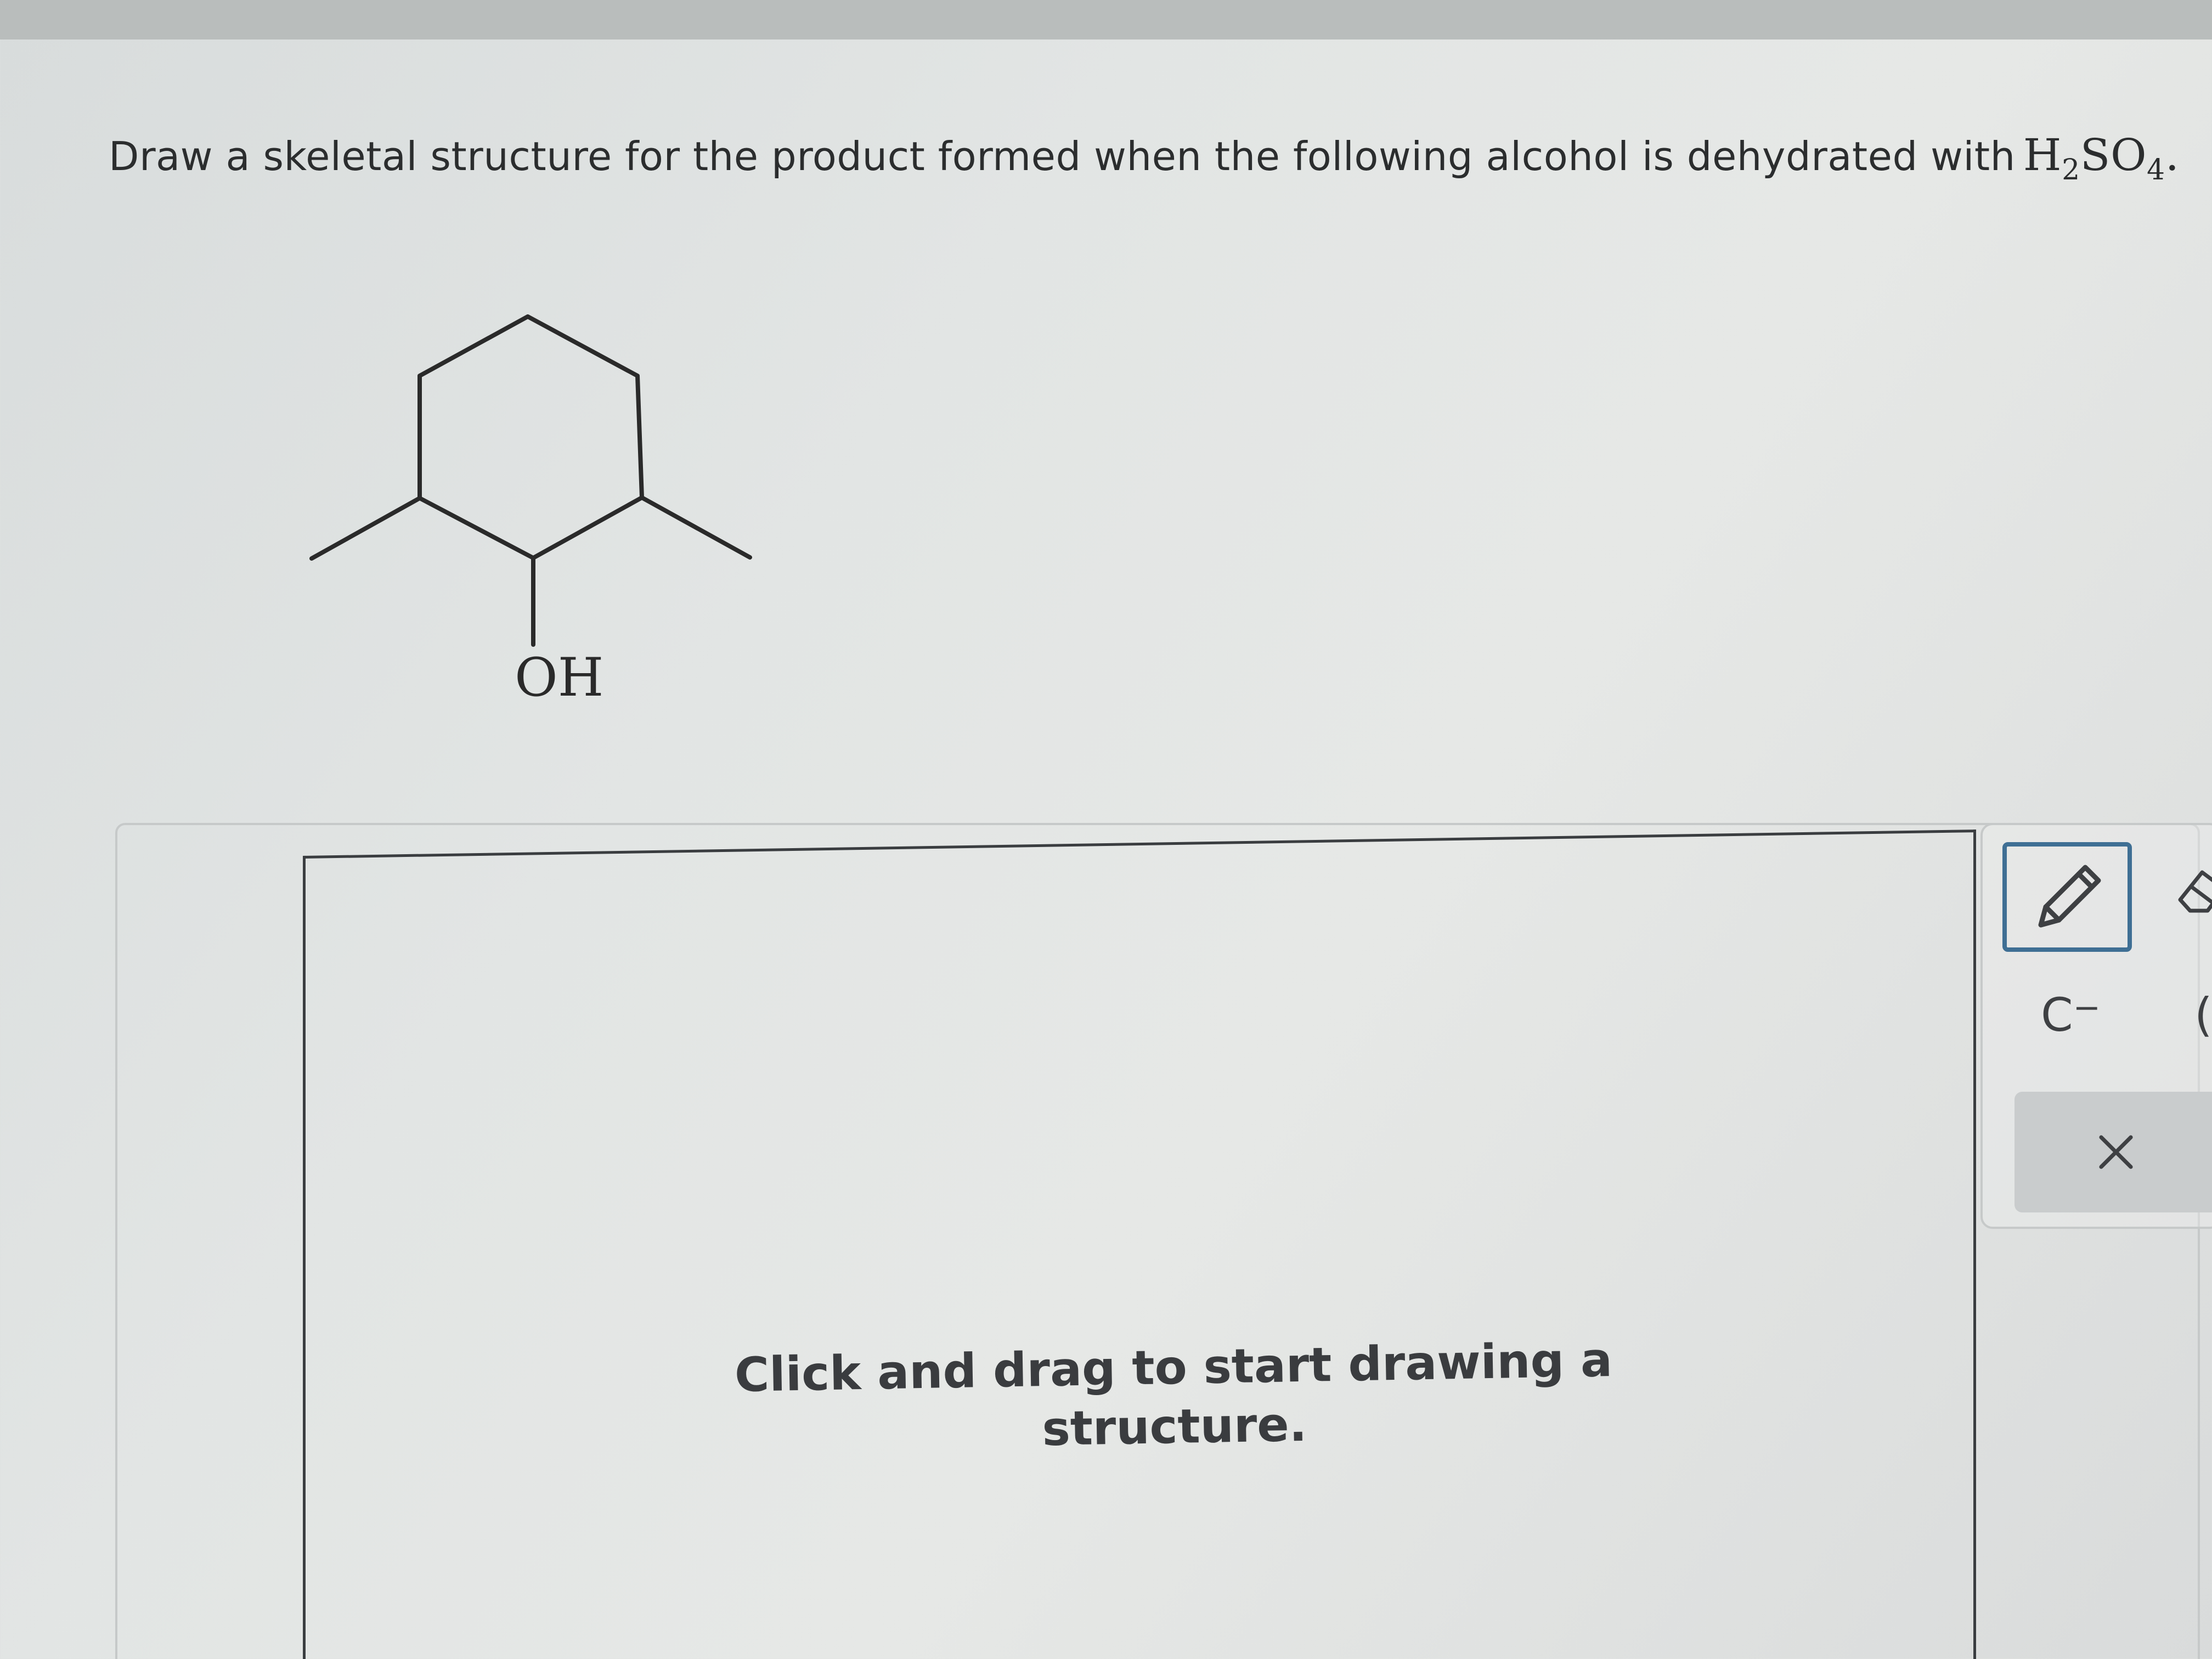  I want to click on formula-period: ., so click(2172, 155).